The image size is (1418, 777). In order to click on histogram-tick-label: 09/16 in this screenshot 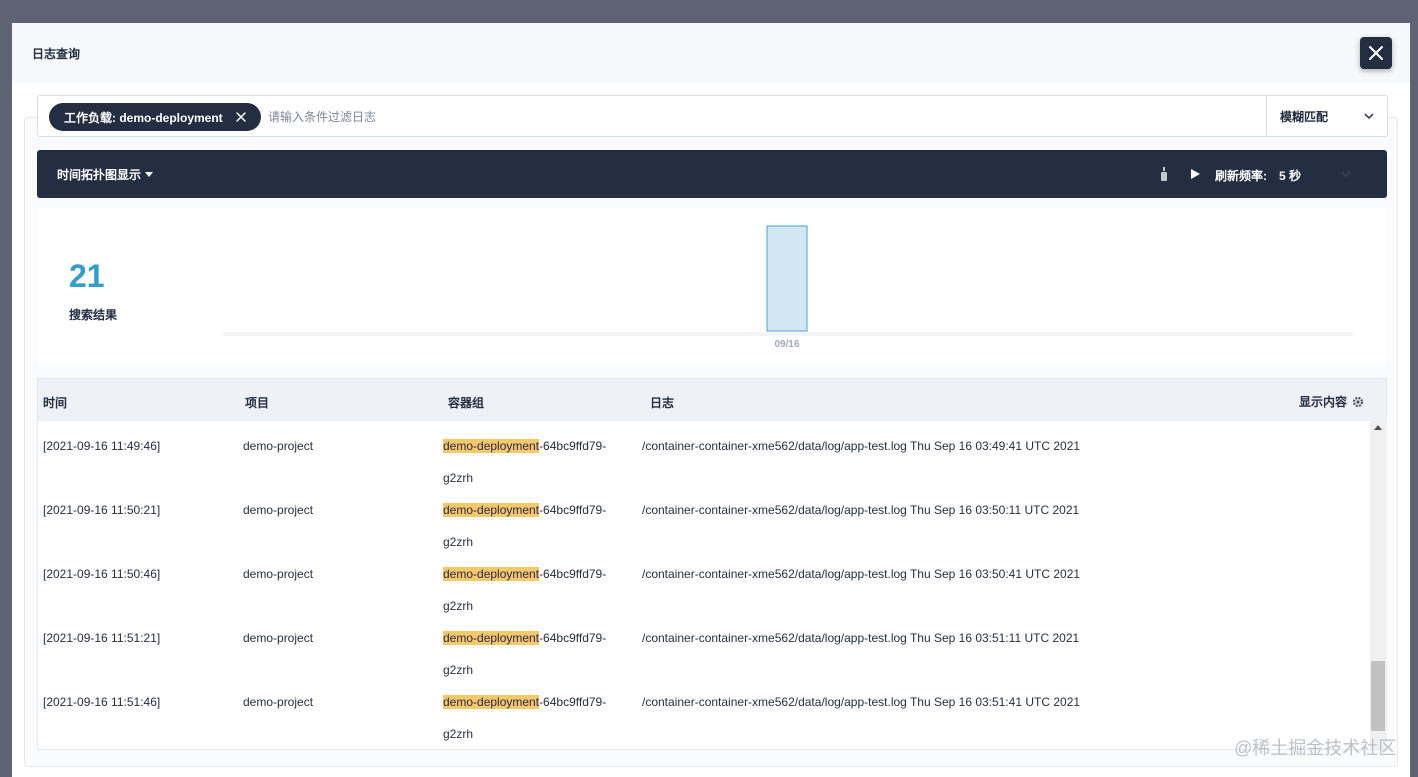, I will do `click(786, 344)`.